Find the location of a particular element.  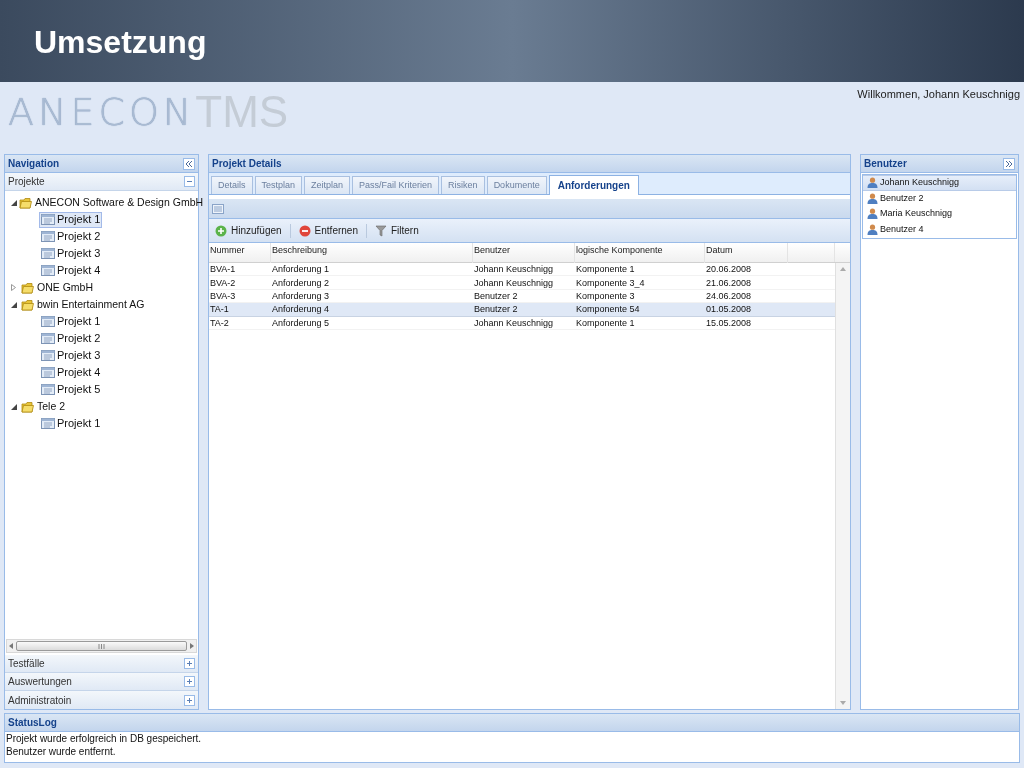

vertical-scrollbar is located at coordinates (842, 486).